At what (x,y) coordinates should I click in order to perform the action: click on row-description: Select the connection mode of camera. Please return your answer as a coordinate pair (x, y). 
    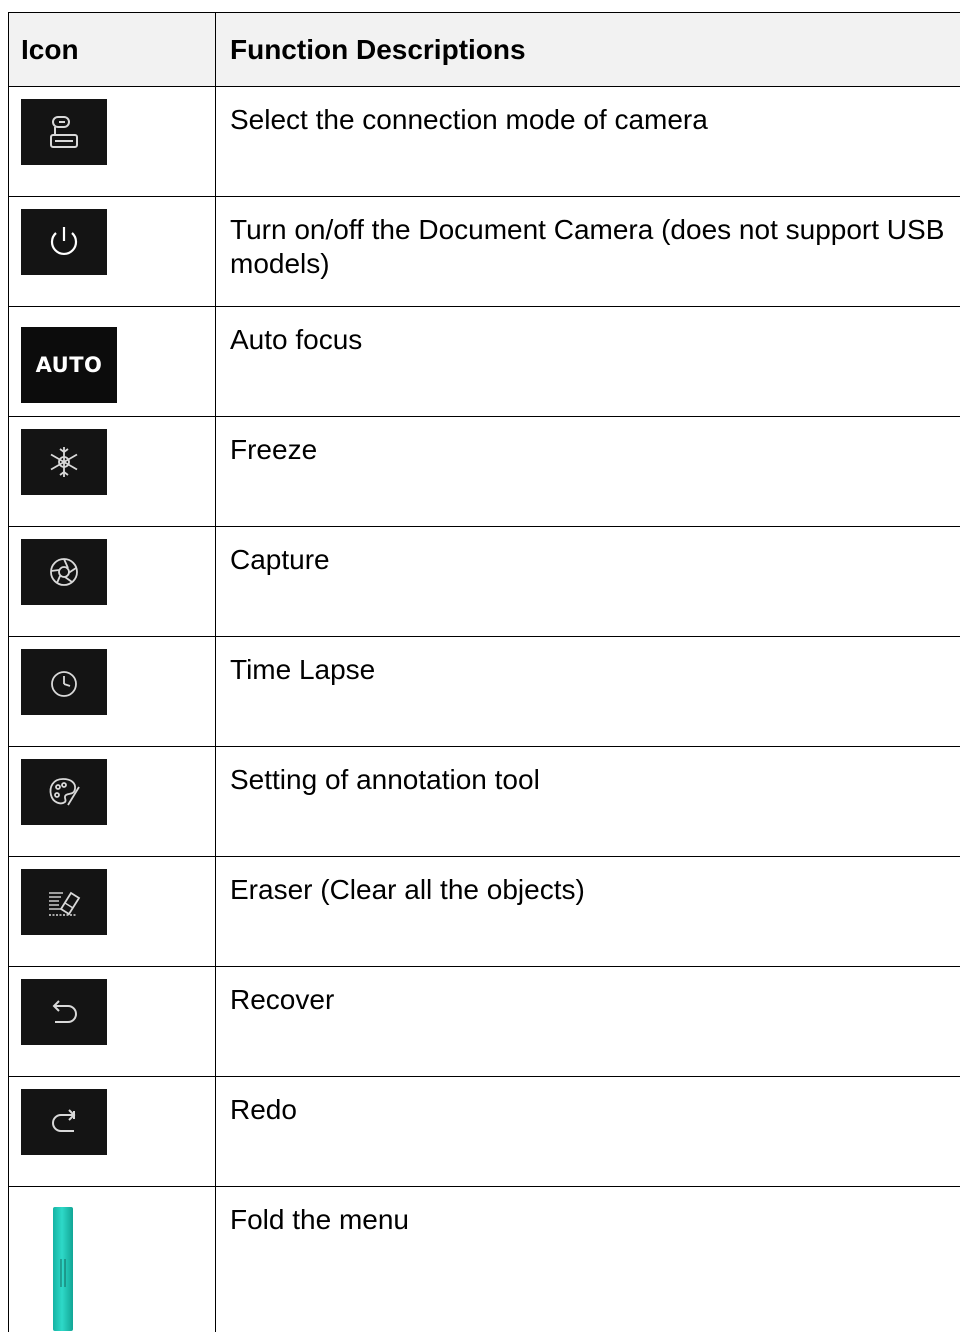
    Looking at the image, I should click on (469, 119).